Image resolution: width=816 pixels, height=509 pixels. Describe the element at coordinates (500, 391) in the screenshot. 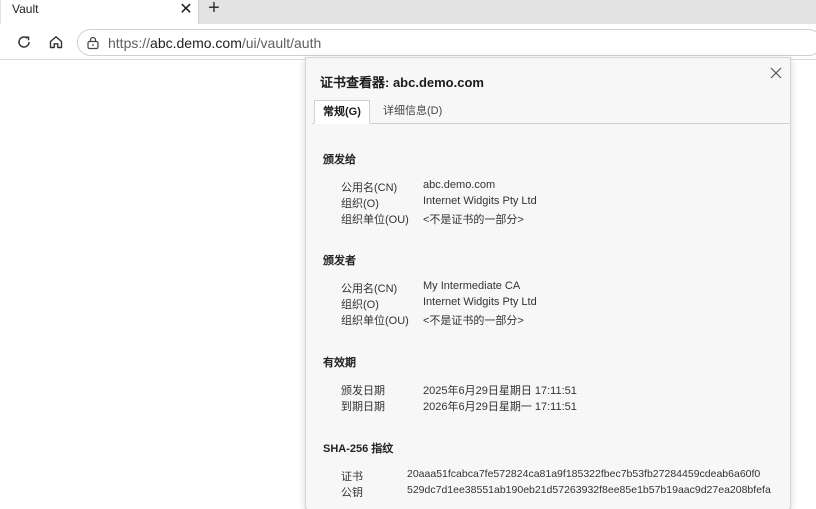

I see `field-value: 2025年6月29日星期日 17:11:51` at that location.